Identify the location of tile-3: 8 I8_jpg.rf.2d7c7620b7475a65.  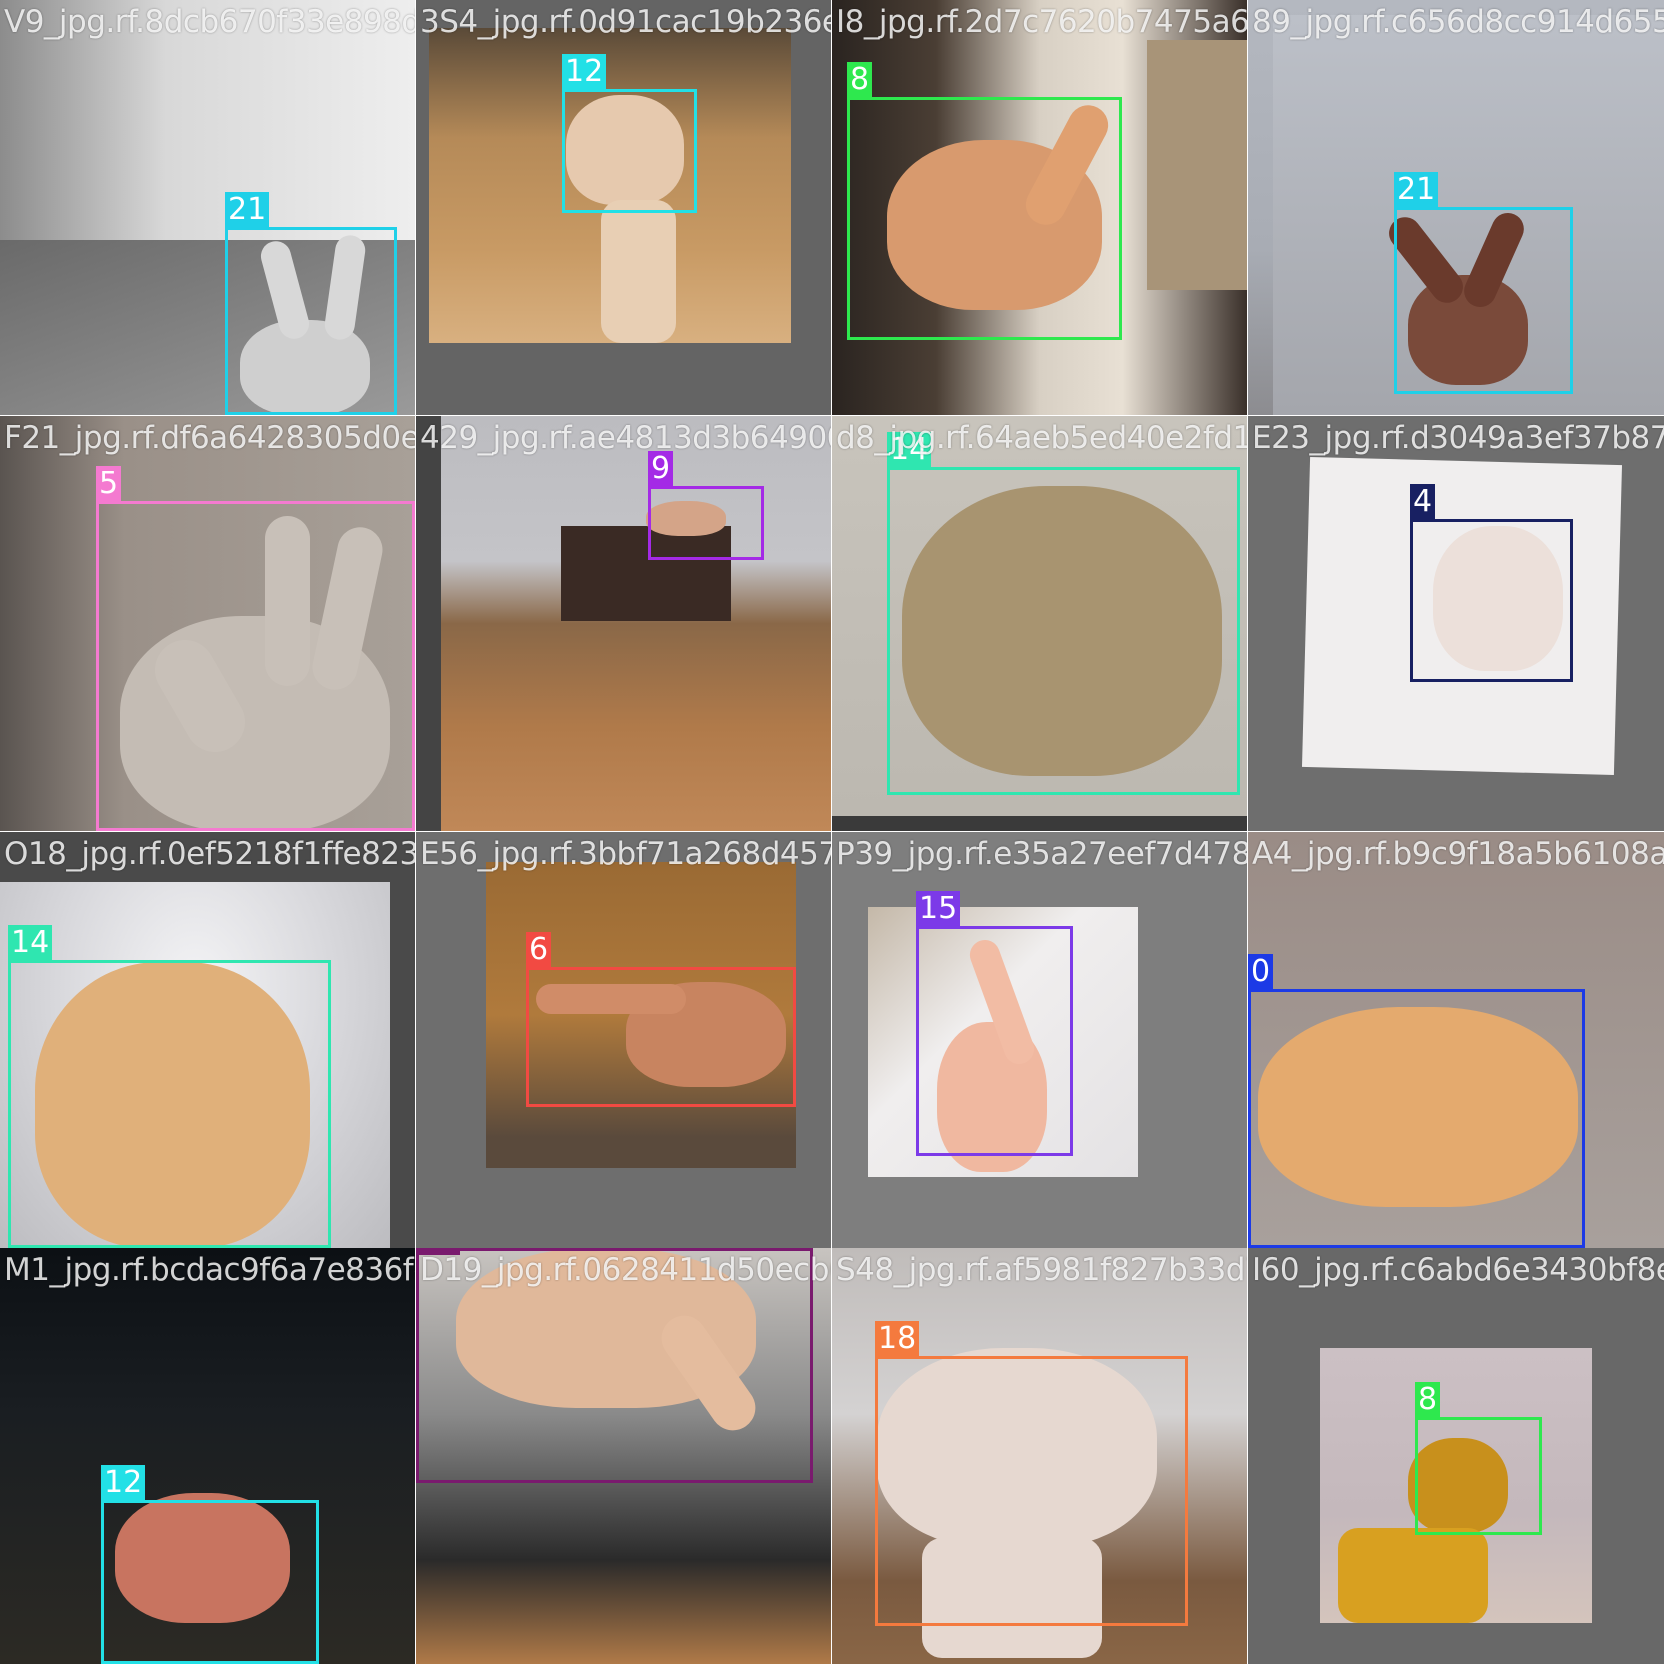
(1039, 207).